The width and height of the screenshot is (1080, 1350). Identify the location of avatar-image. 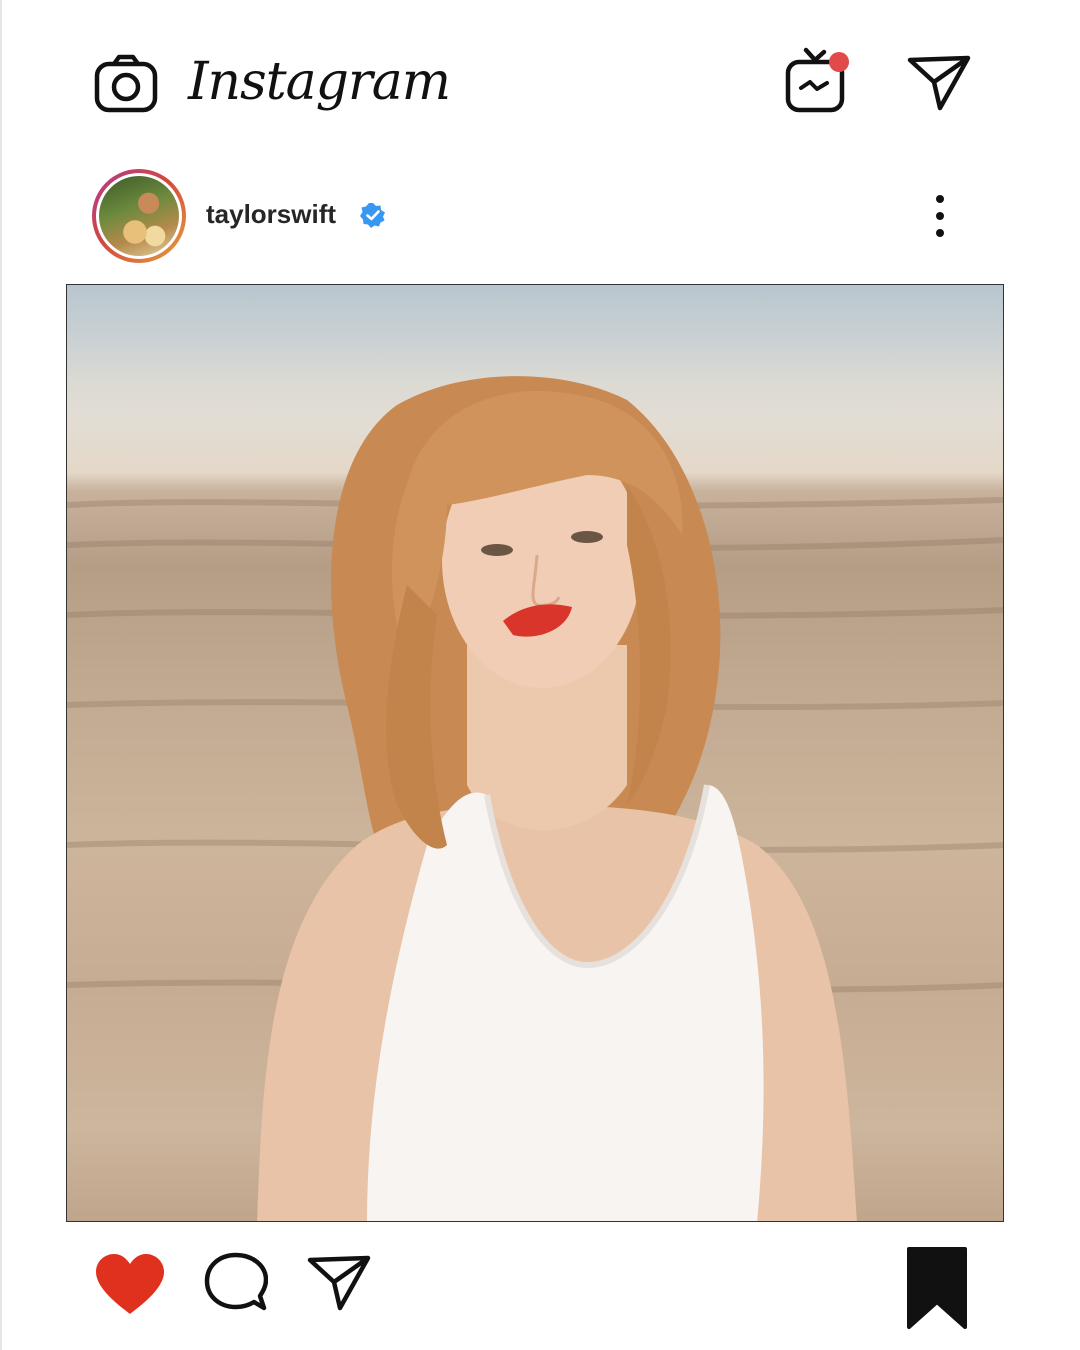
(139, 216).